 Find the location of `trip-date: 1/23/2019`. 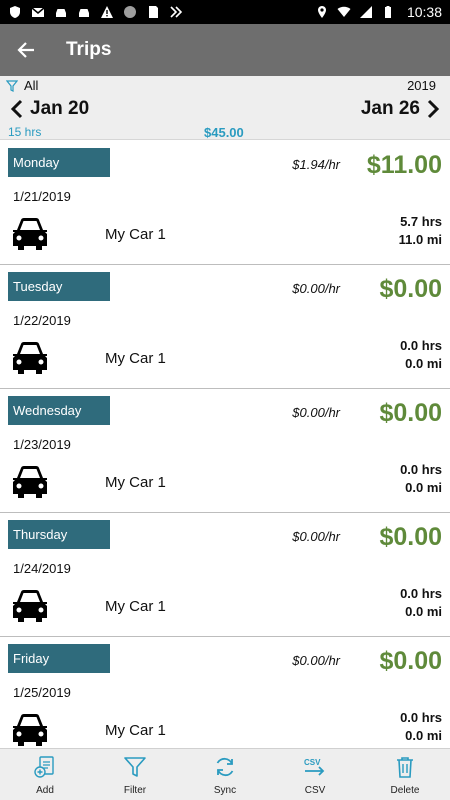

trip-date: 1/23/2019 is located at coordinates (42, 444).